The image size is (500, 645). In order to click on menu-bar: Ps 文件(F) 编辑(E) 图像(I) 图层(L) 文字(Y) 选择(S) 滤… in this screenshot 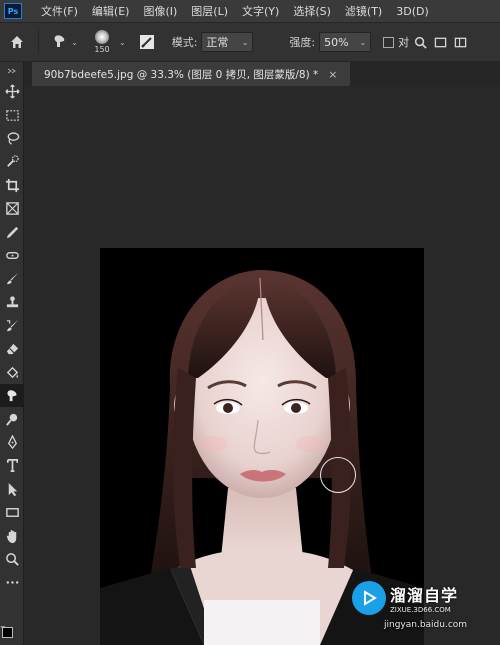, I will do `click(250, 11)`.